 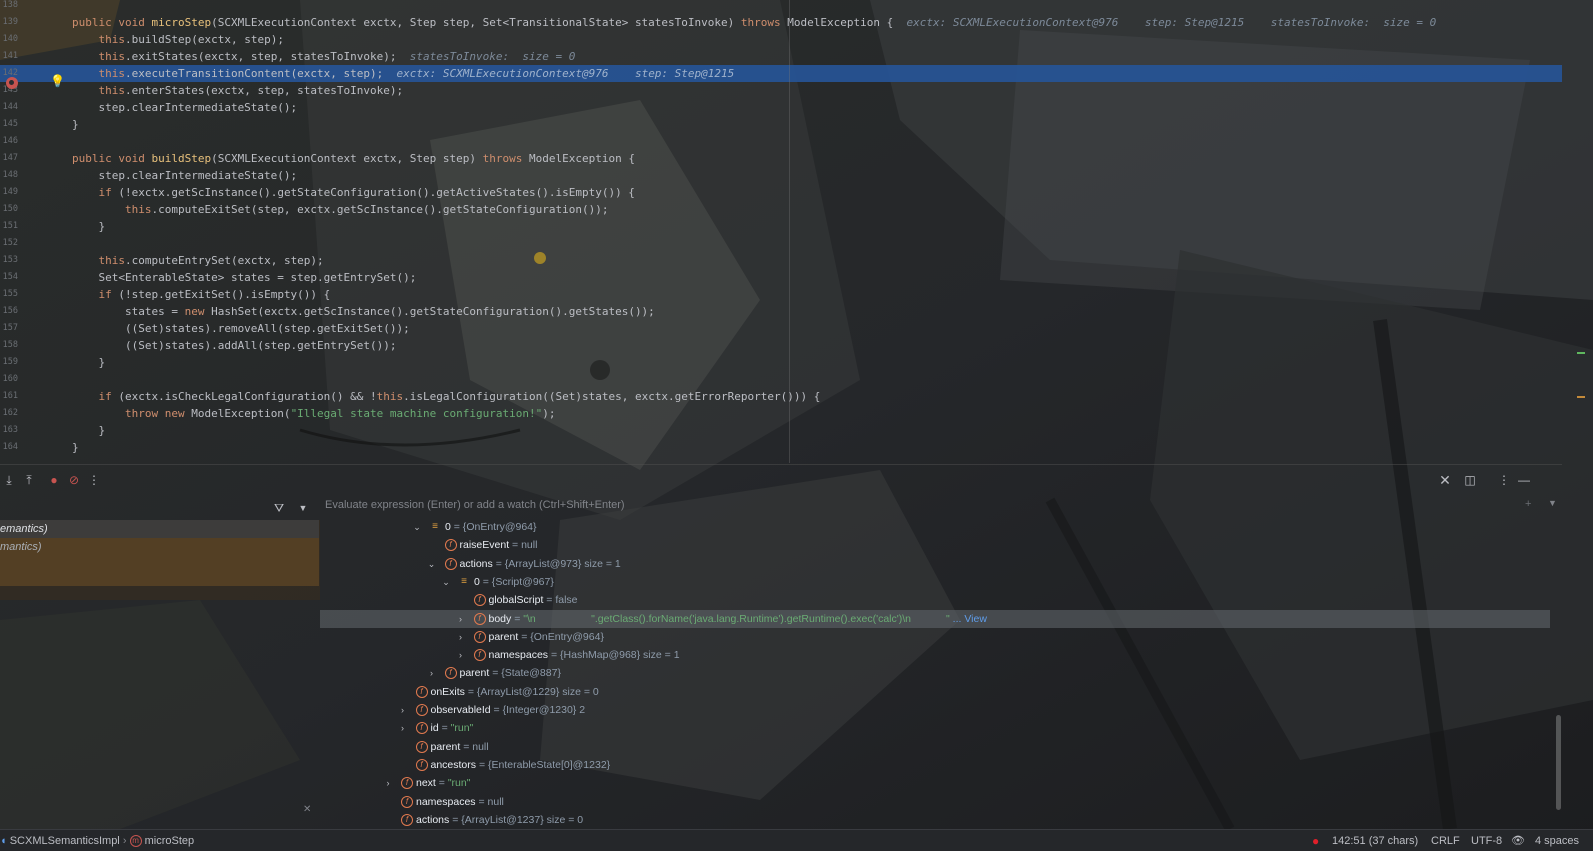 What do you see at coordinates (781, 7) in the screenshot?
I see `code-line: 138` at bounding box center [781, 7].